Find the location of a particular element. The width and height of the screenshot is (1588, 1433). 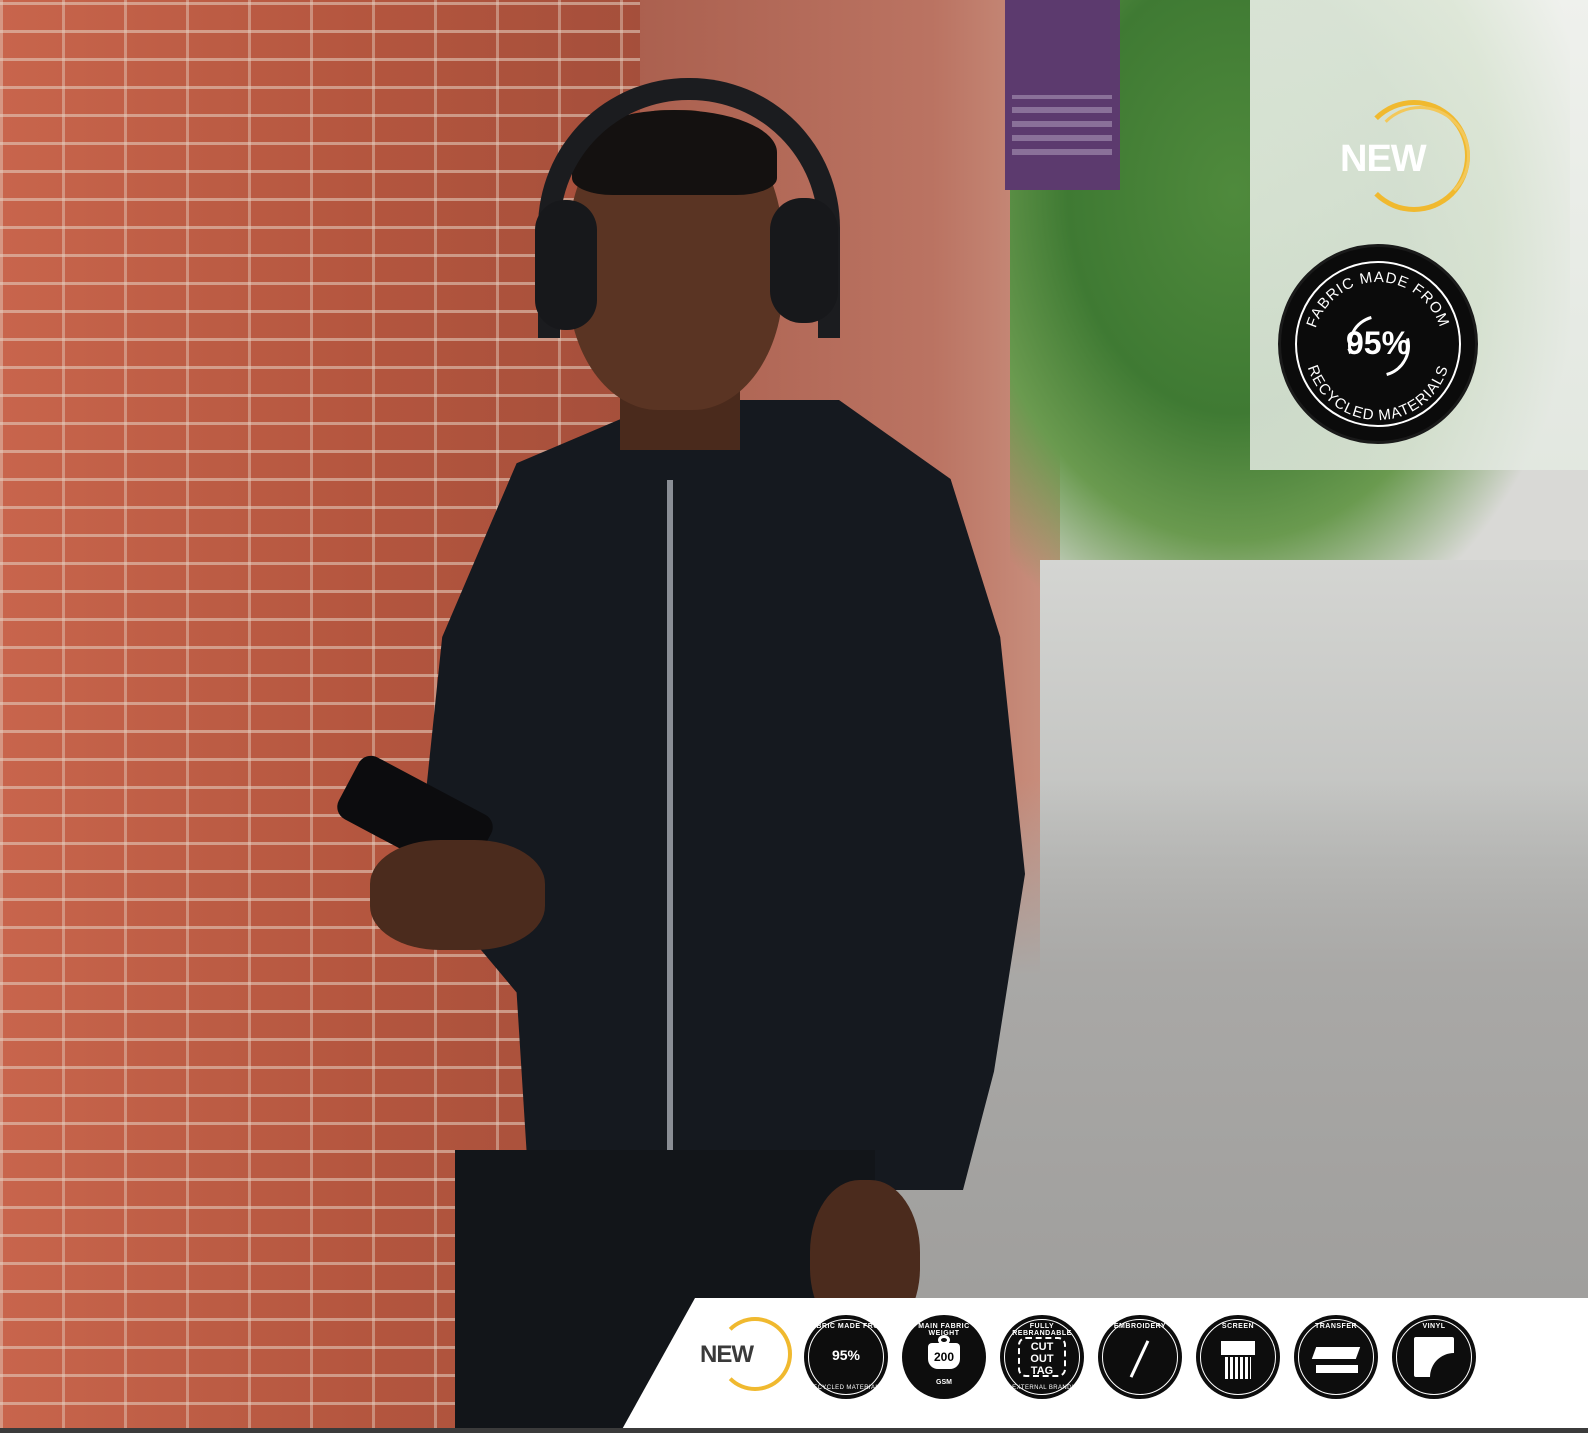

embroidery-icon: EMBROIDERY is located at coordinates (1140, 1357).